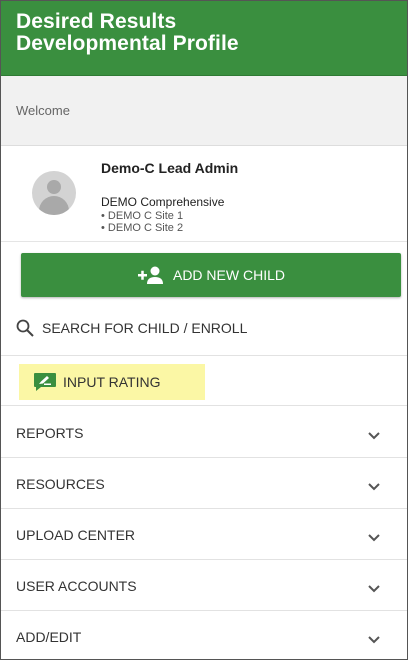  What do you see at coordinates (54, 187) in the screenshot?
I see `avatar-head` at bounding box center [54, 187].